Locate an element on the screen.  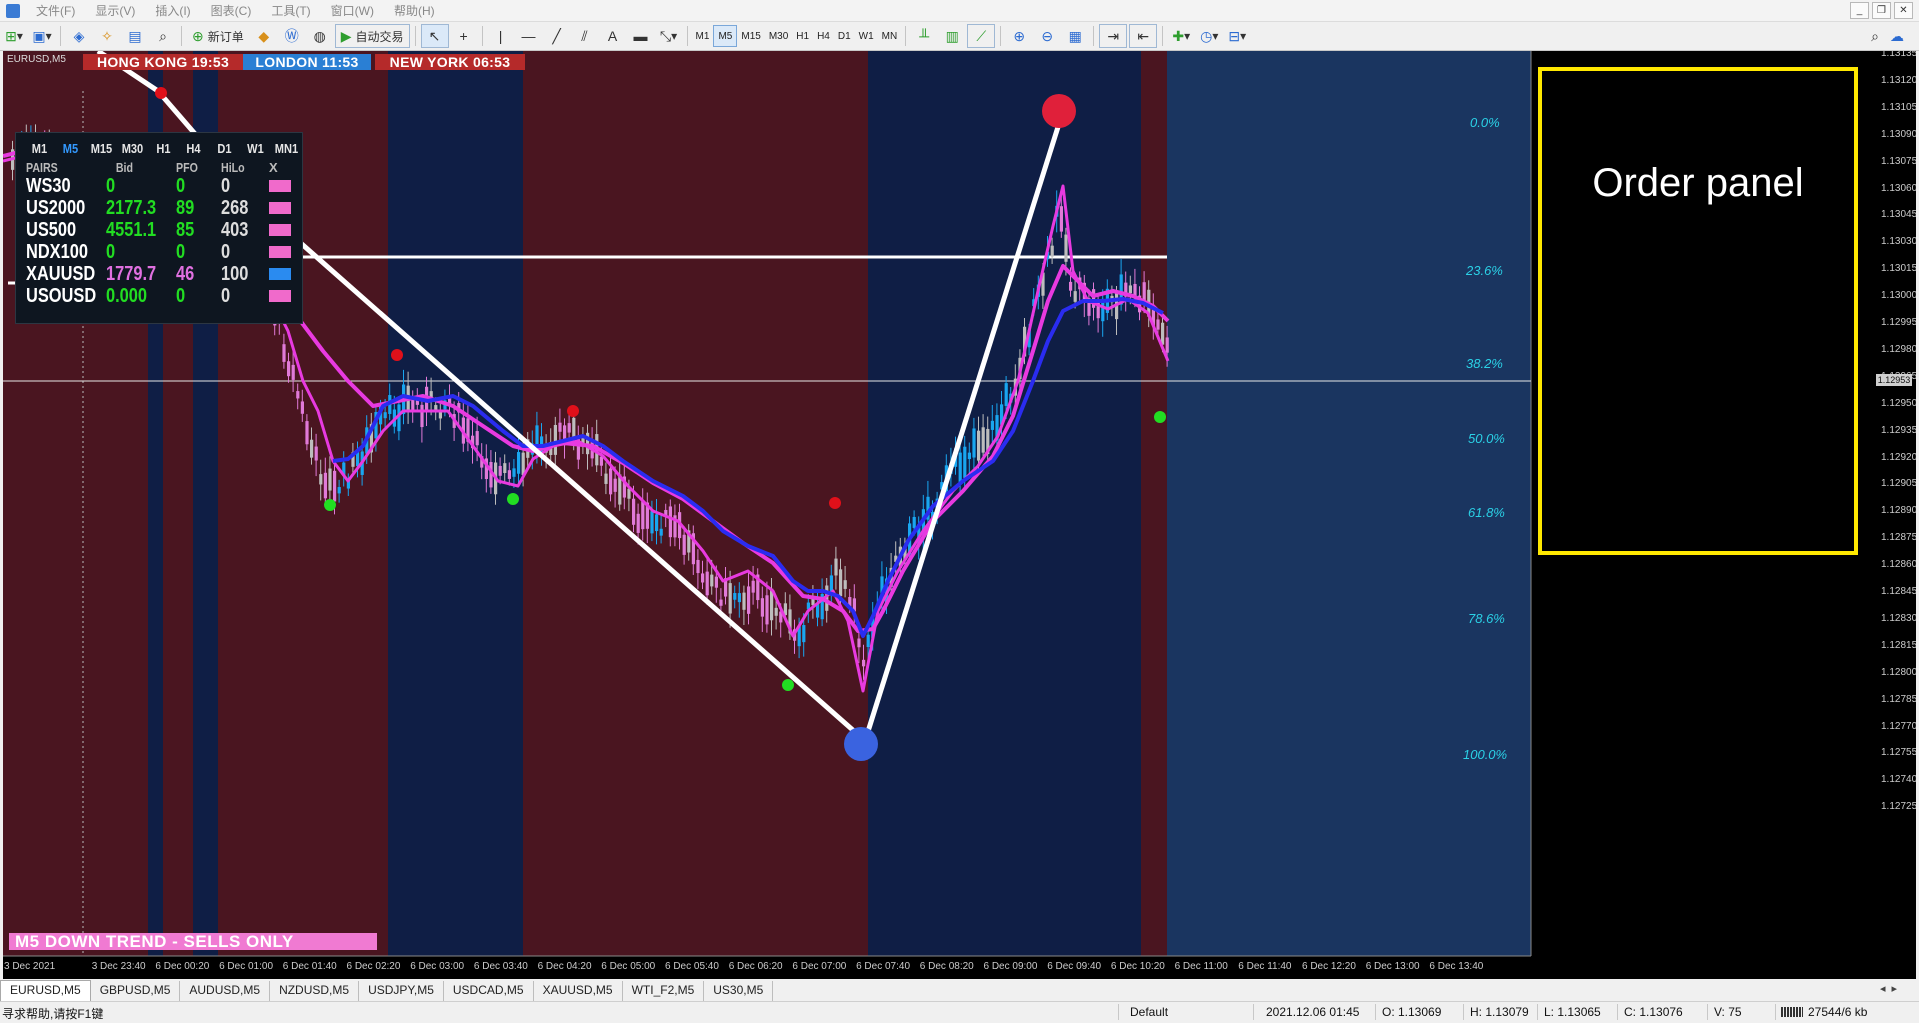
overview-tf-w1: W1 is located at coordinates (256, 148).